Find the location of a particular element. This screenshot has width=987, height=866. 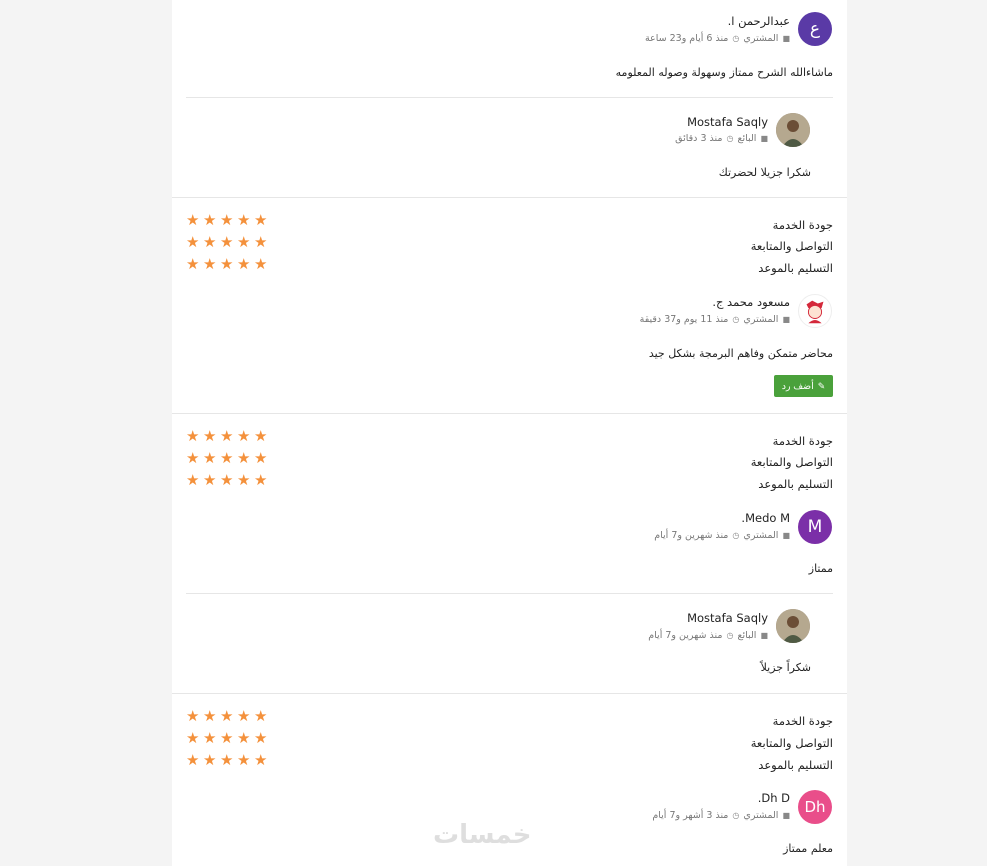

review-meta: ■ المشتري ◷ منذ 6 أيام و23 ساعة is located at coordinates (717, 38).